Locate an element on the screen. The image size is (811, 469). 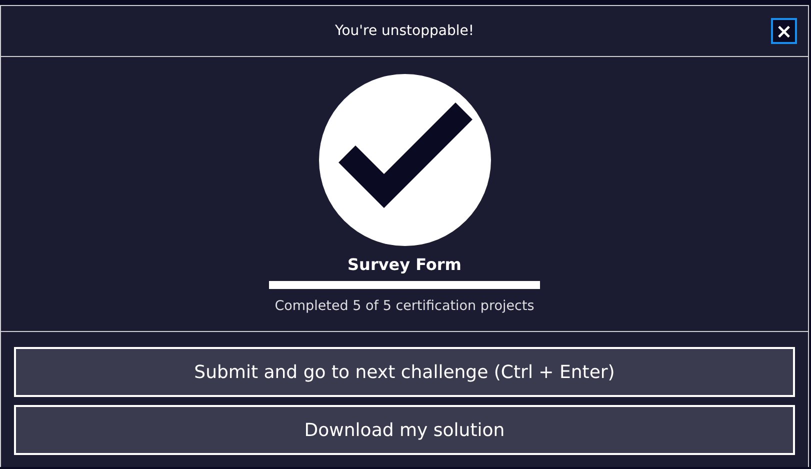
checkmark-icon is located at coordinates (404, 160).